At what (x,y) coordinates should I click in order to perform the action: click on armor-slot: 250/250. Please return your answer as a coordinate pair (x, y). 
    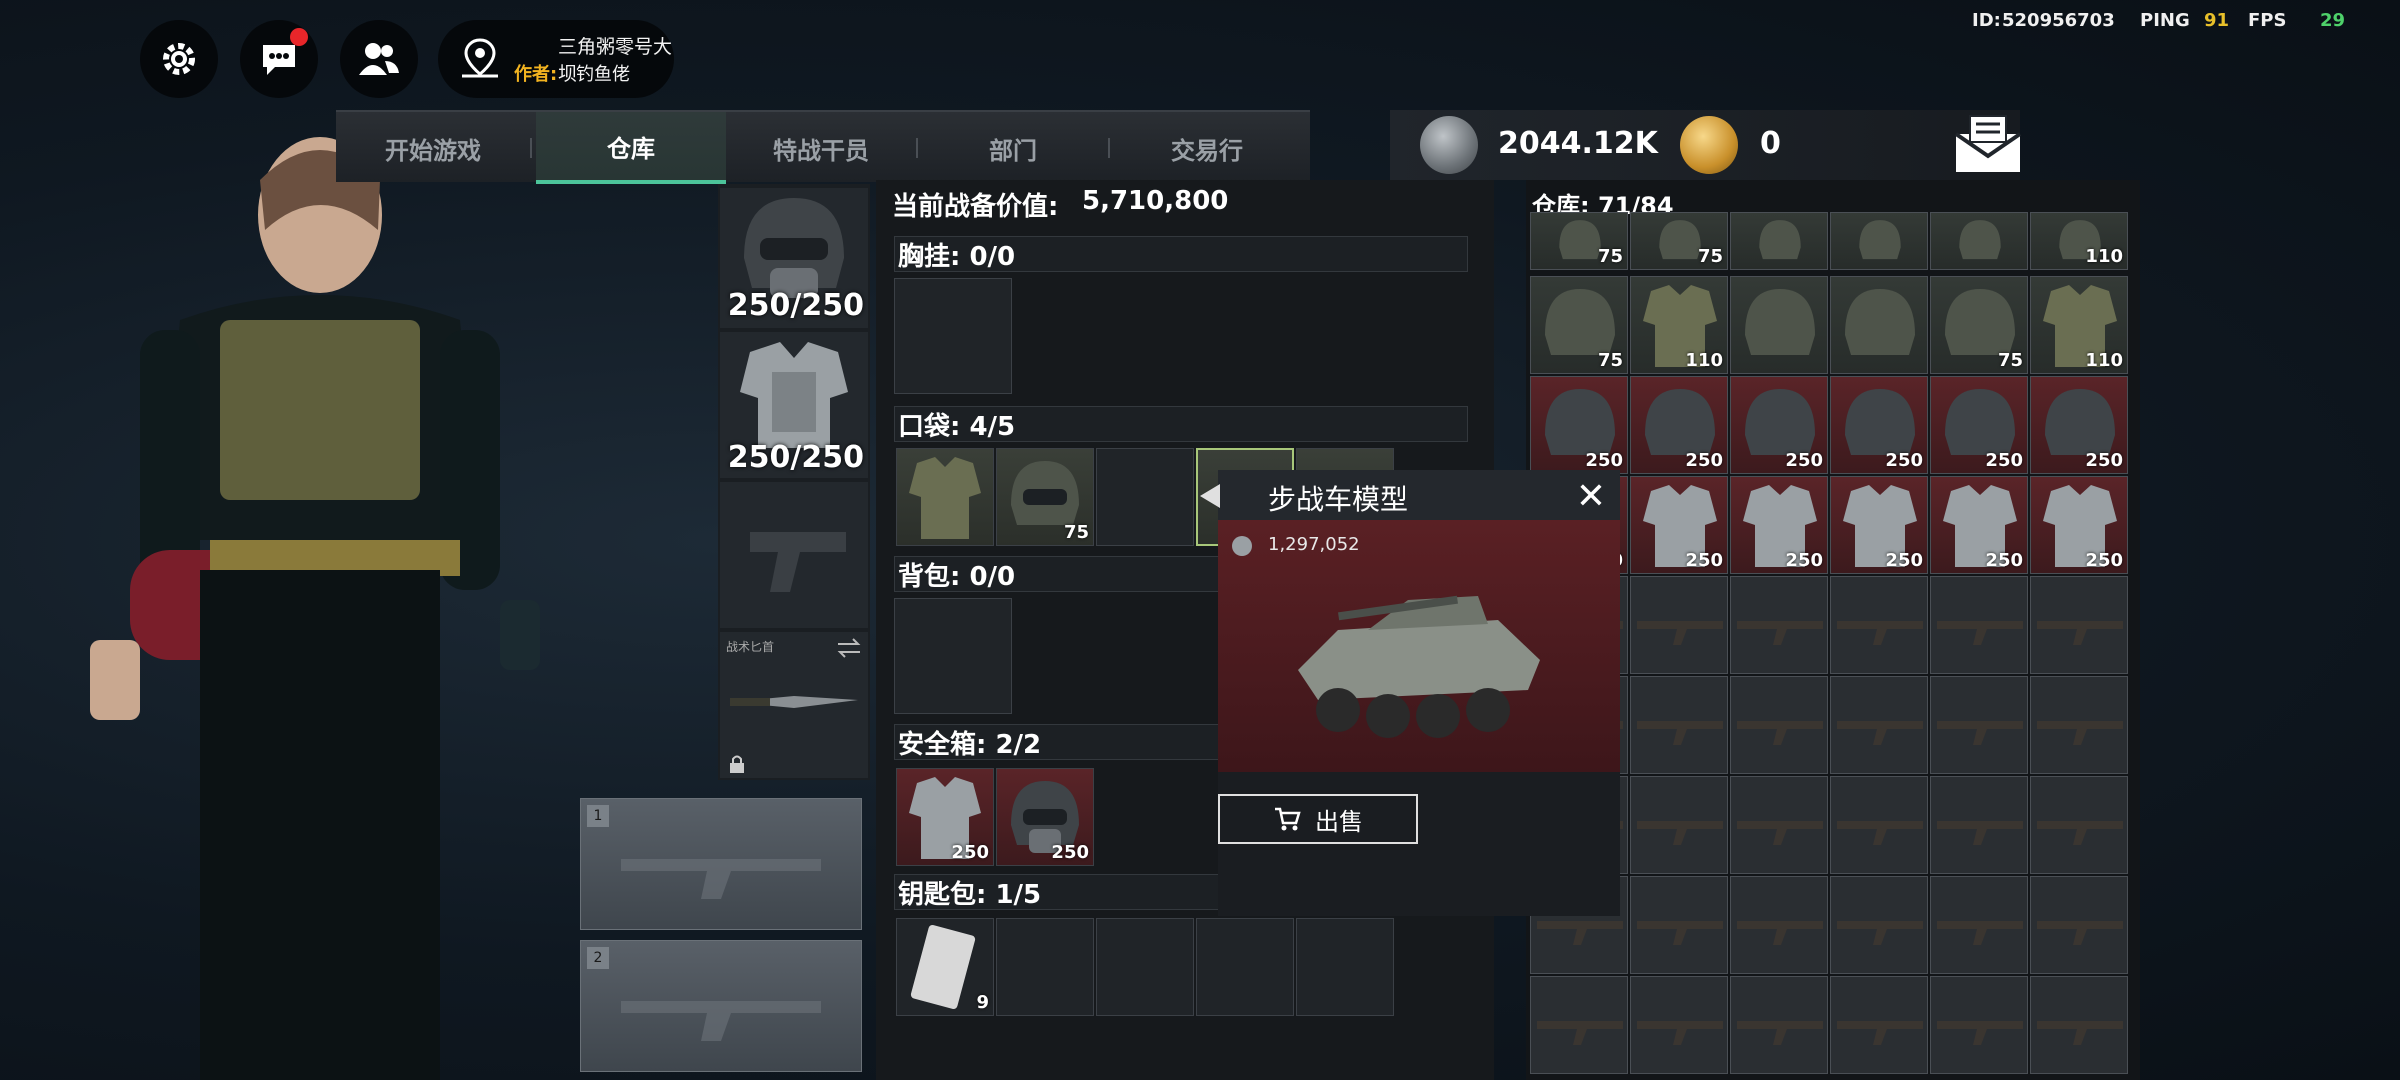
    Looking at the image, I should click on (794, 405).